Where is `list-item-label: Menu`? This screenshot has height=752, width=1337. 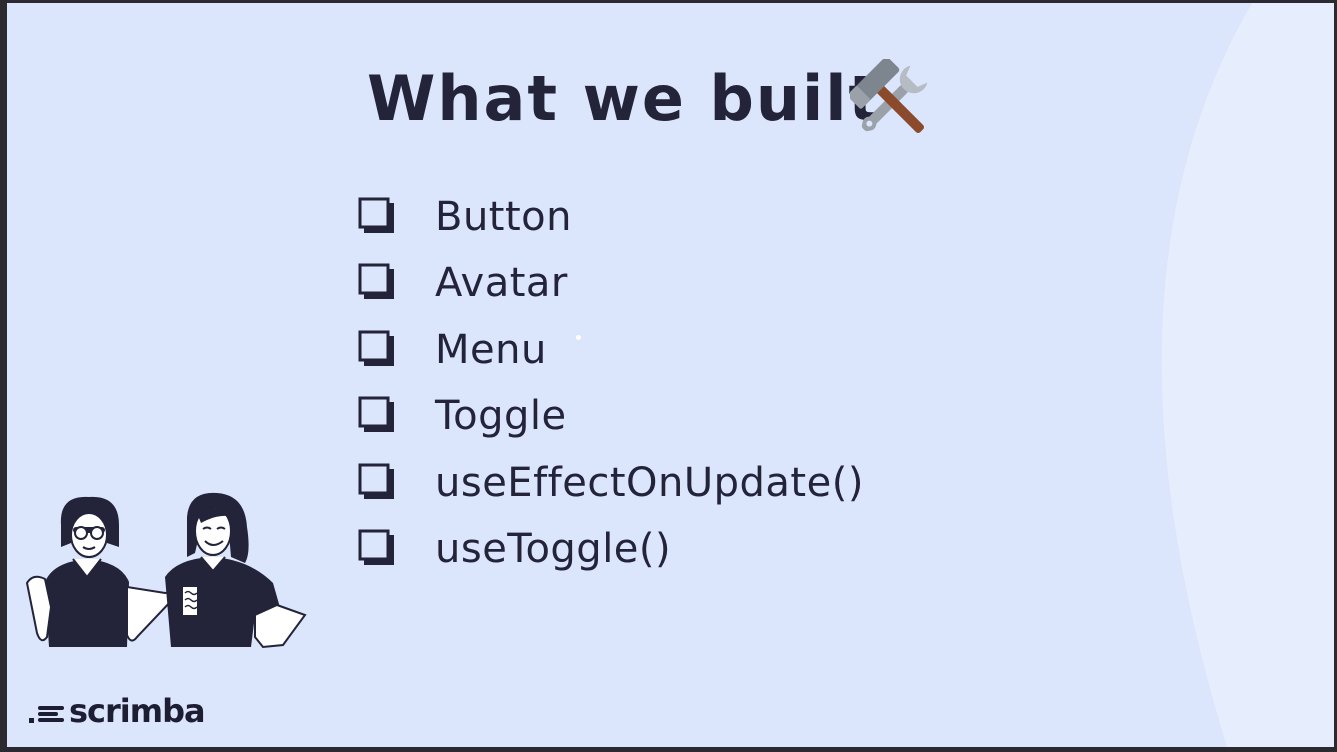 list-item-label: Menu is located at coordinates (491, 349).